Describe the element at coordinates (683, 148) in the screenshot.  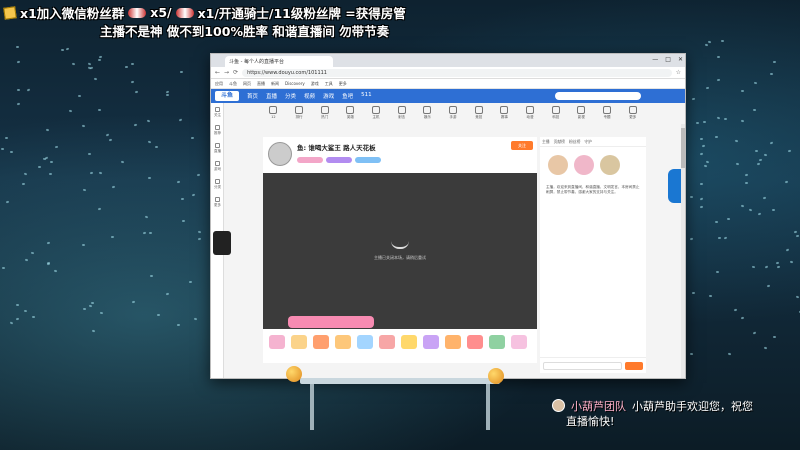
I see `scrollbar-thumb` at that location.